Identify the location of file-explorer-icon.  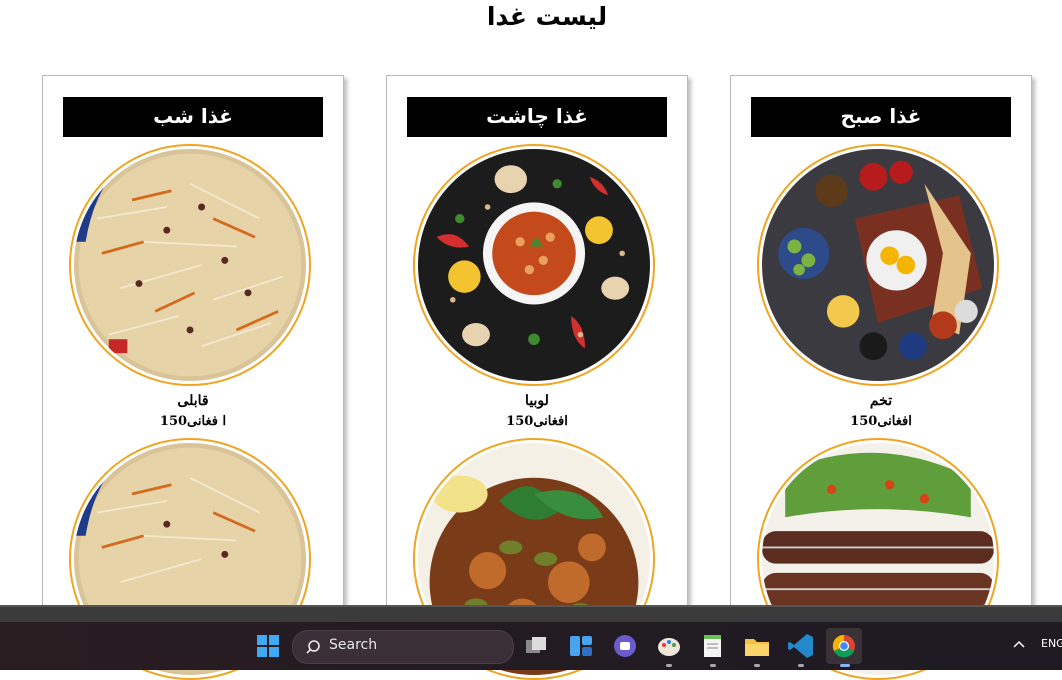
(757, 646).